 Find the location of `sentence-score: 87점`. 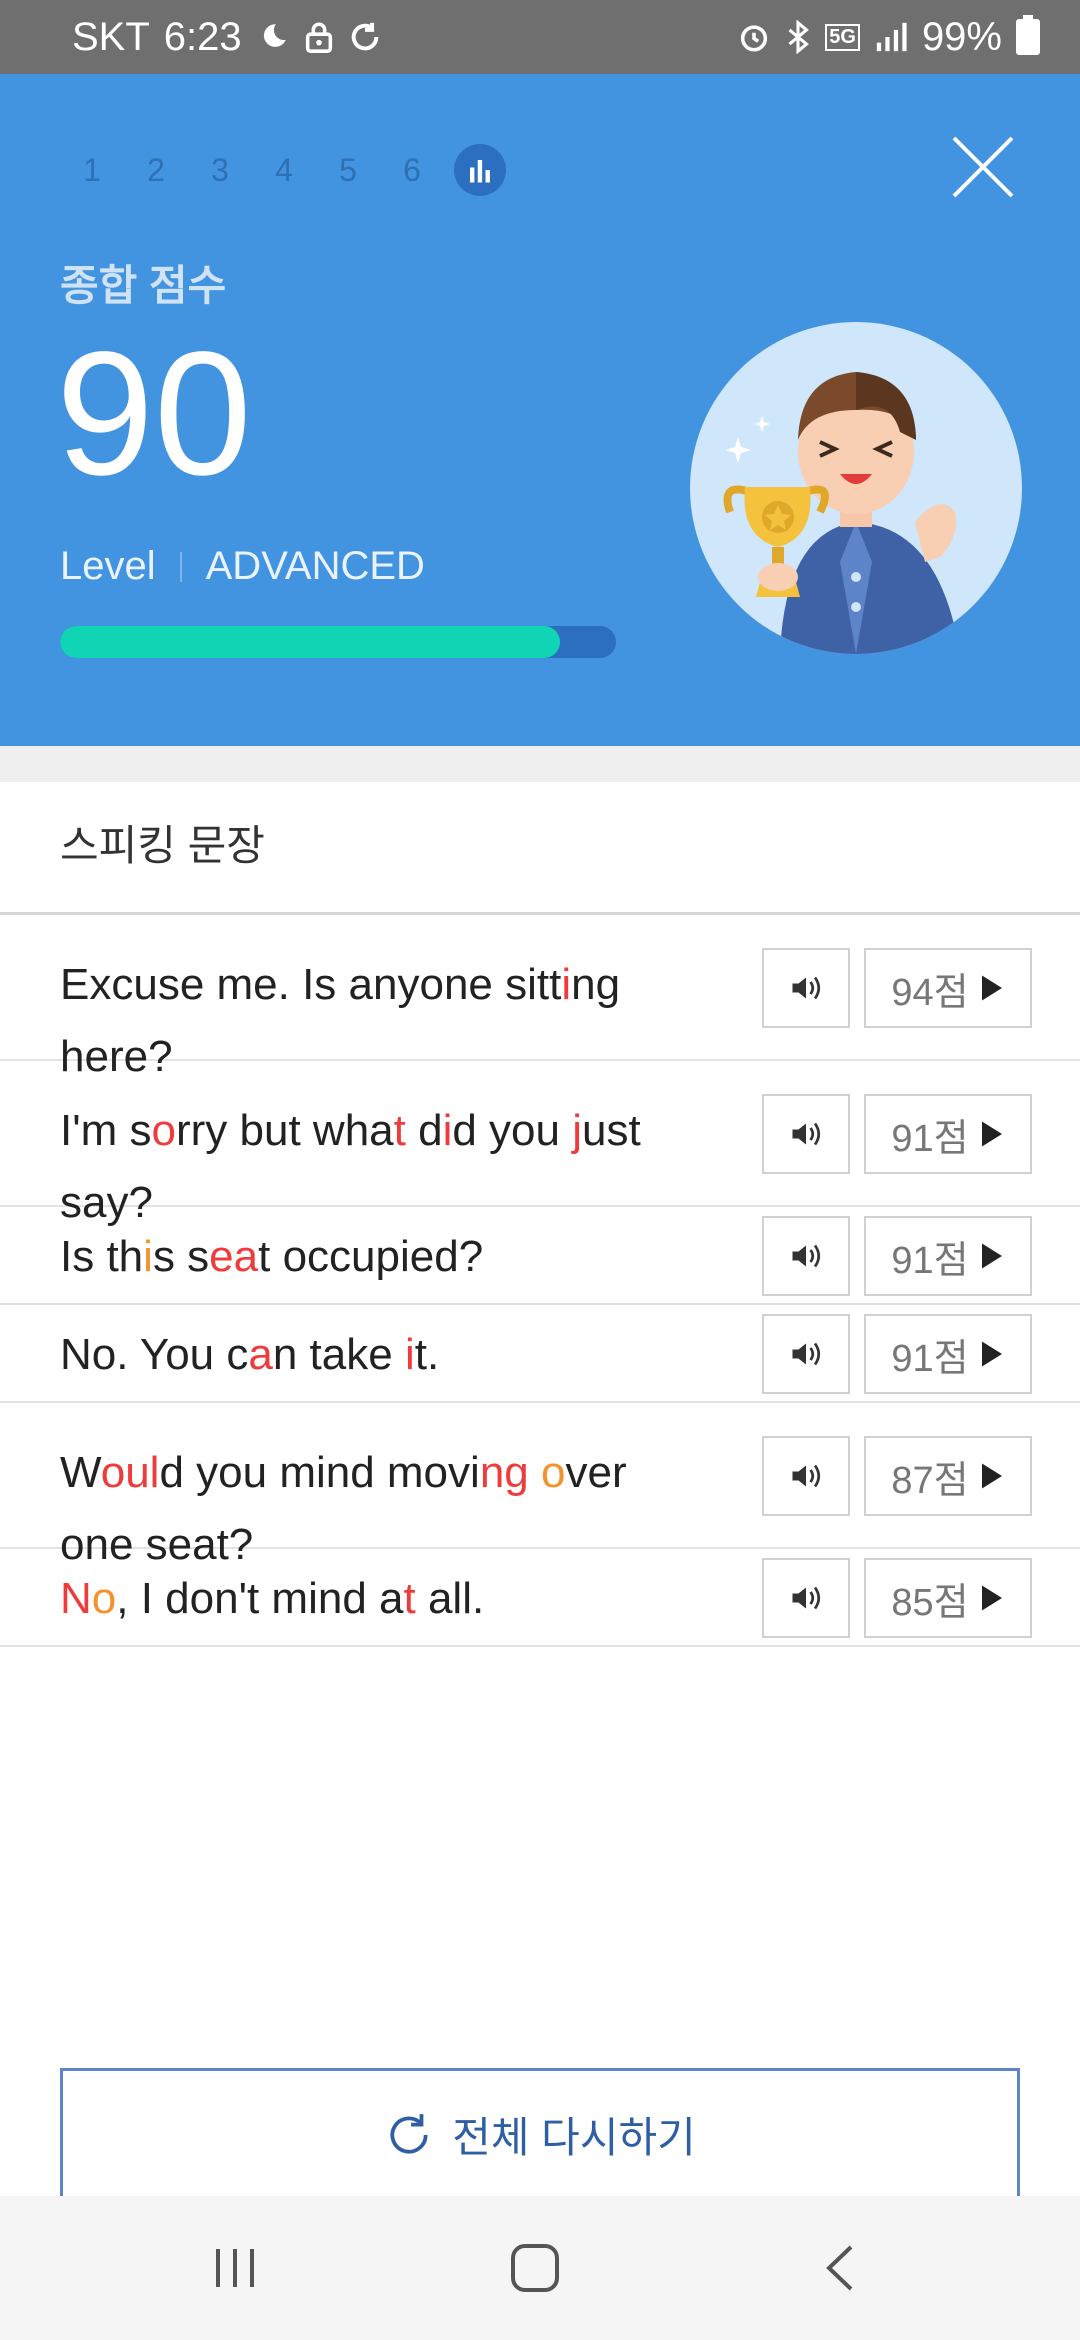

sentence-score: 87점 is located at coordinates (930, 1480).